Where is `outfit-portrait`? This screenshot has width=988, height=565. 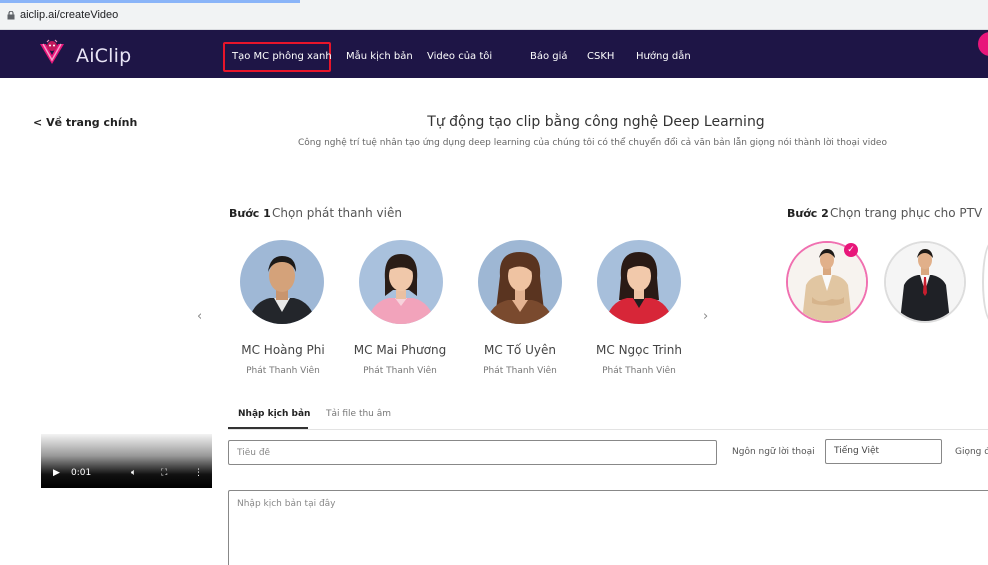 outfit-portrait is located at coordinates (925, 282).